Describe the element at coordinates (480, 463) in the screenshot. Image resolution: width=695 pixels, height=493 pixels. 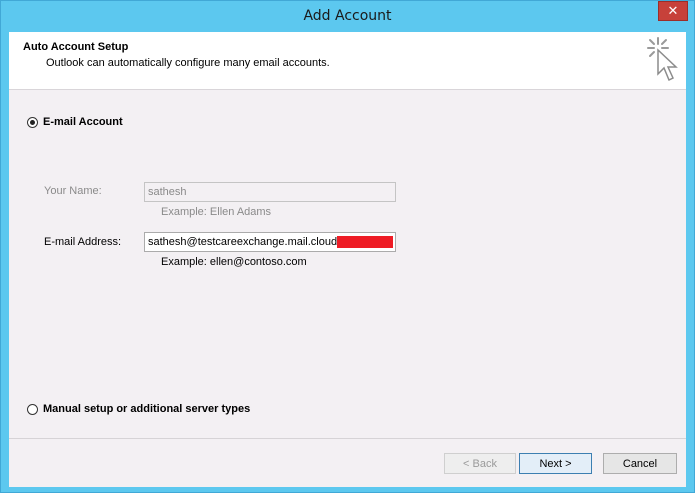
I see `back-button: < Back` at that location.